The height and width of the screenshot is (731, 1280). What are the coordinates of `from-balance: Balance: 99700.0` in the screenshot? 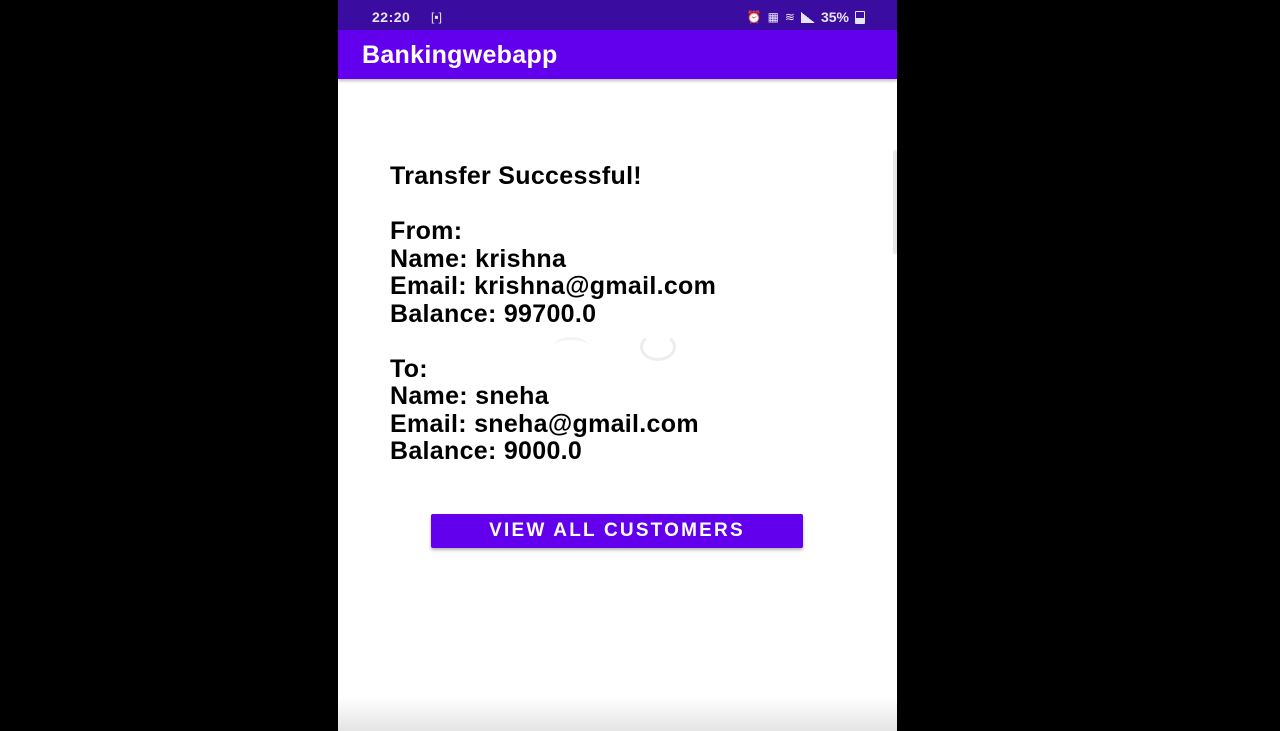 It's located at (493, 313).